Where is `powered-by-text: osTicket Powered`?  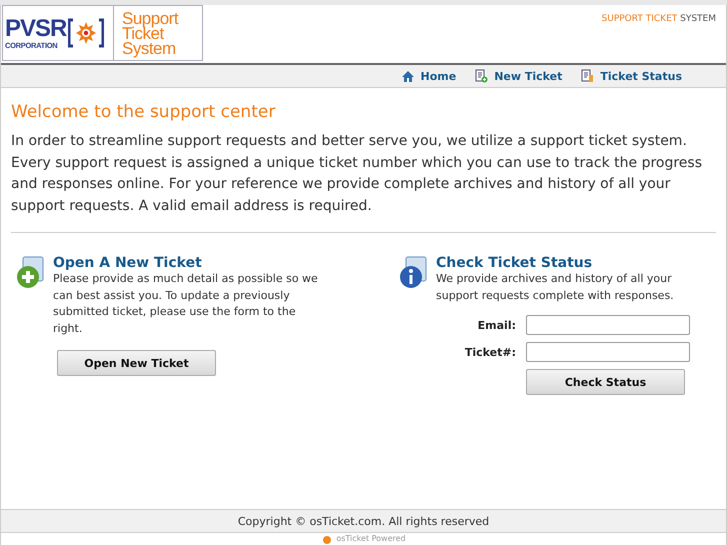
powered-by-text: osTicket Powered is located at coordinates (371, 539).